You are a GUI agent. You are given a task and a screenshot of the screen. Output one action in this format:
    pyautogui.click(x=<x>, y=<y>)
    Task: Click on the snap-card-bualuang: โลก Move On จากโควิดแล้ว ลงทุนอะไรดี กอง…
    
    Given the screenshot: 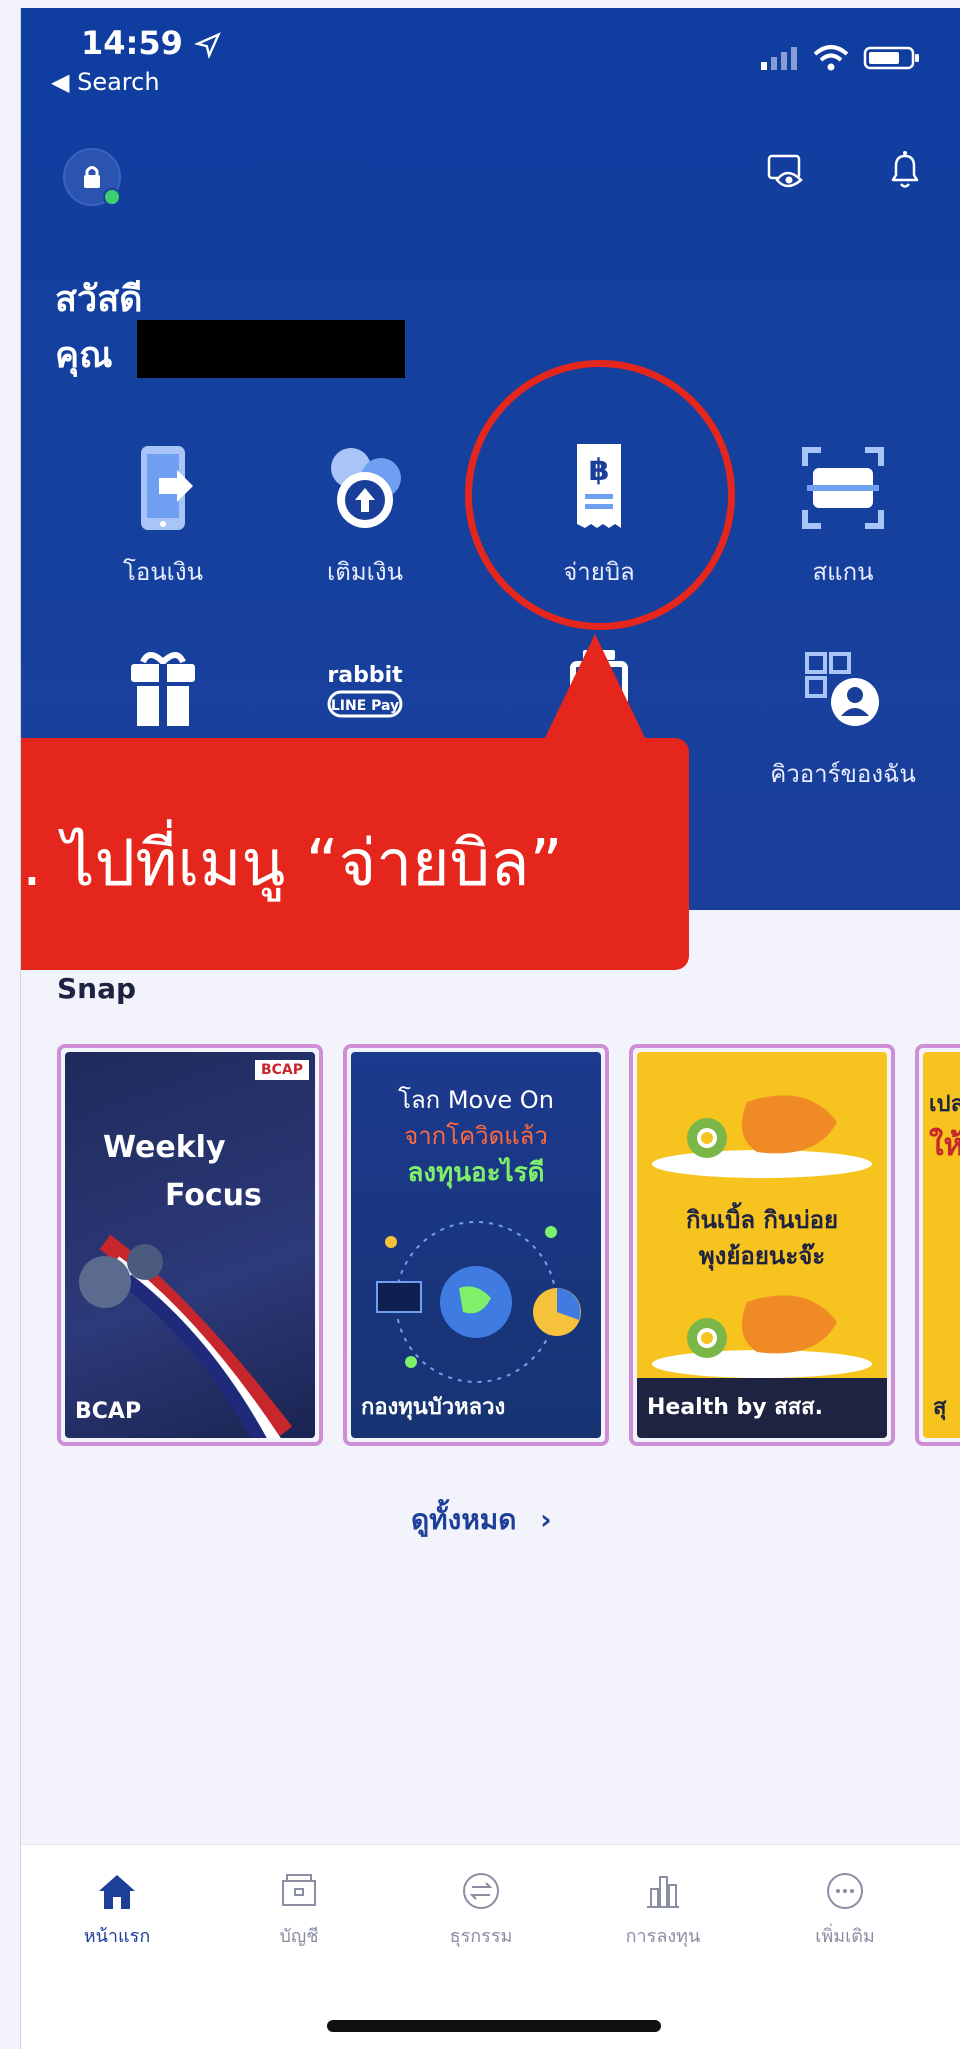 What is the action you would take?
    pyautogui.click(x=476, y=1245)
    